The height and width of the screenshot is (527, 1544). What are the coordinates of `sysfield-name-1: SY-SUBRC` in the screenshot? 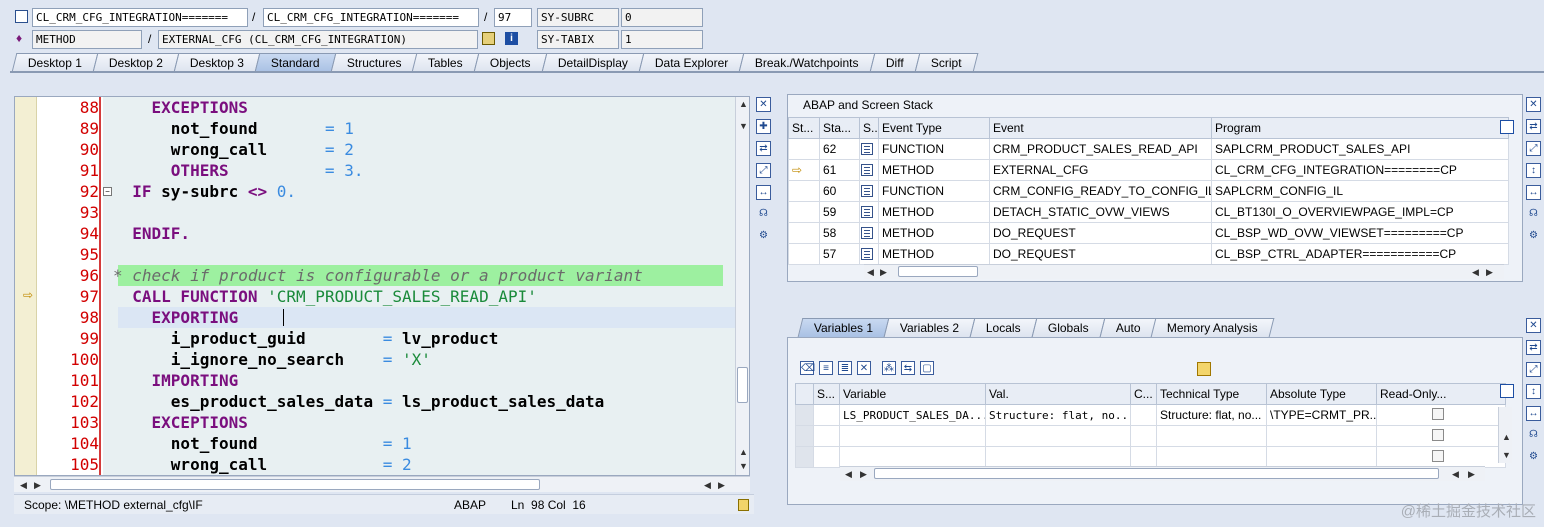 It's located at (578, 17).